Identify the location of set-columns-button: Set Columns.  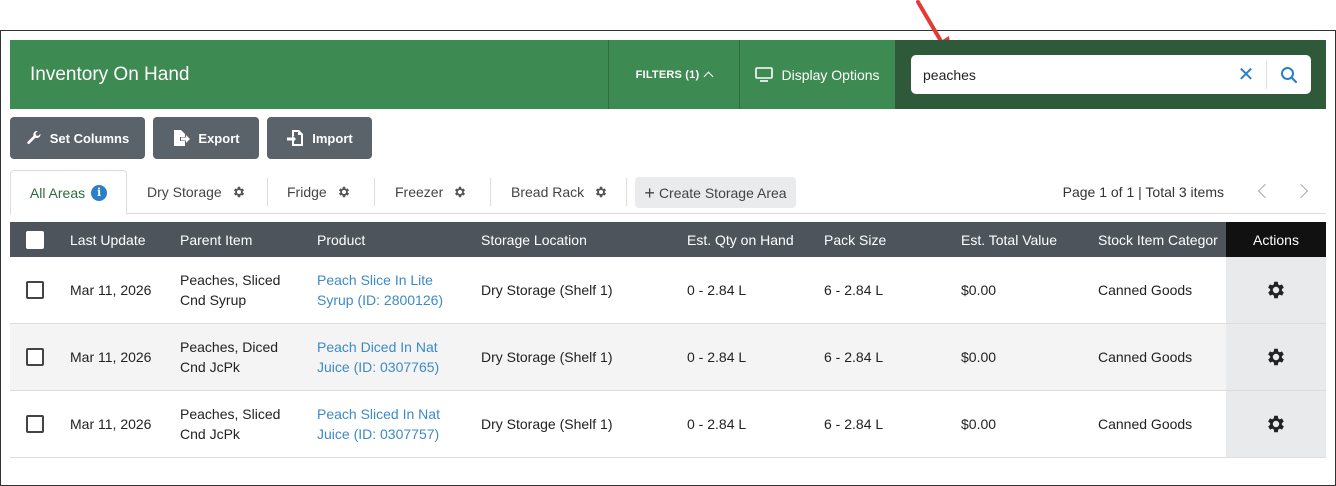
(77, 138).